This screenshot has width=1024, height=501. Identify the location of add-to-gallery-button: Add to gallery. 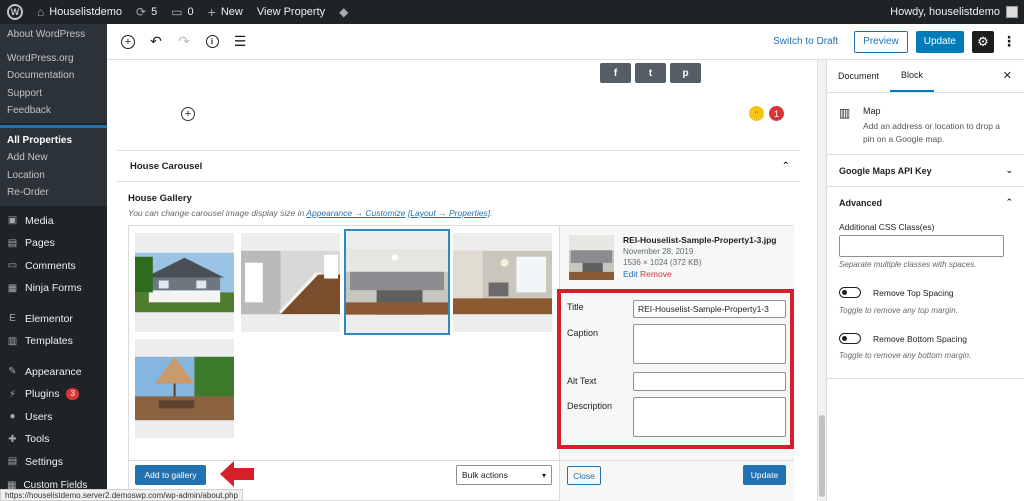
(170, 475).